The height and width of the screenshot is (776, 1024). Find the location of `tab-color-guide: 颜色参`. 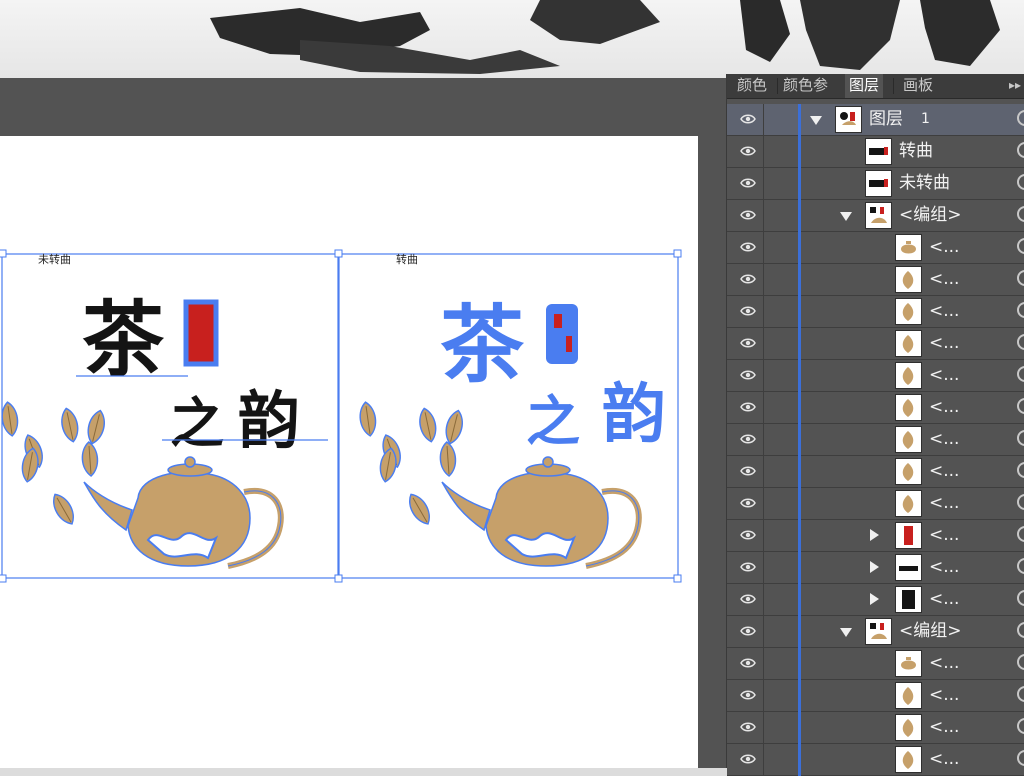

tab-color-guide: 颜色参 is located at coordinates (812, 86).